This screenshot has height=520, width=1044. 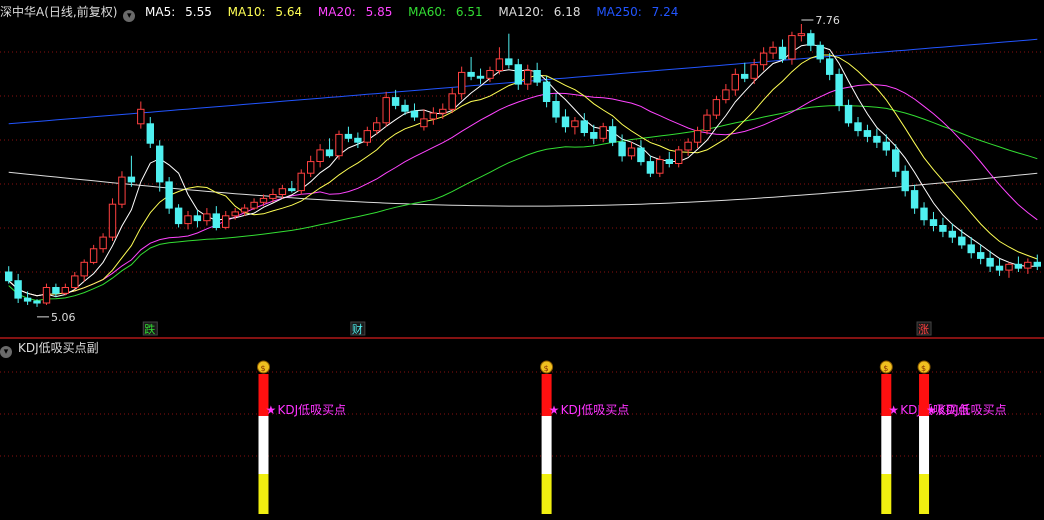 What do you see at coordinates (59, 12) in the screenshot?
I see `security-title: 深中华A(日线,前复权)` at bounding box center [59, 12].